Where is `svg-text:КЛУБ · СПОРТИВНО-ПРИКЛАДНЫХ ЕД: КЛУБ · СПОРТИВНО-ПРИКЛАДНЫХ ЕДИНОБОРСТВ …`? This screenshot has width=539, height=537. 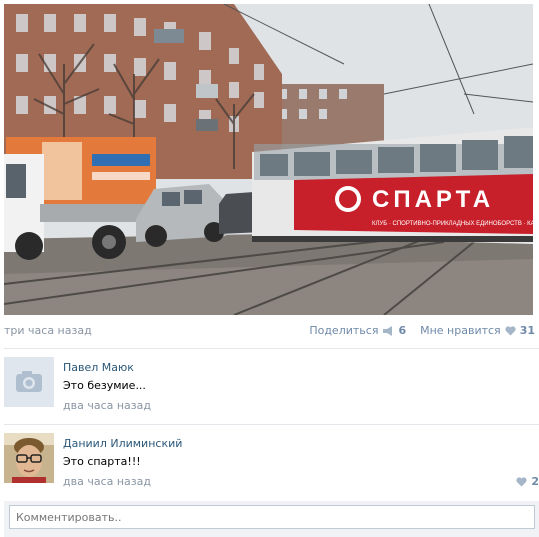 svg-text:КЛУБ · СПОРТИВНО-ПРИКЛАДНЫХ ЕД: КЛУБ · СПОРТИВНО-ПРИКЛАДНЫХ ЕДИНОБОРСТВ … is located at coordinates (452, 224).